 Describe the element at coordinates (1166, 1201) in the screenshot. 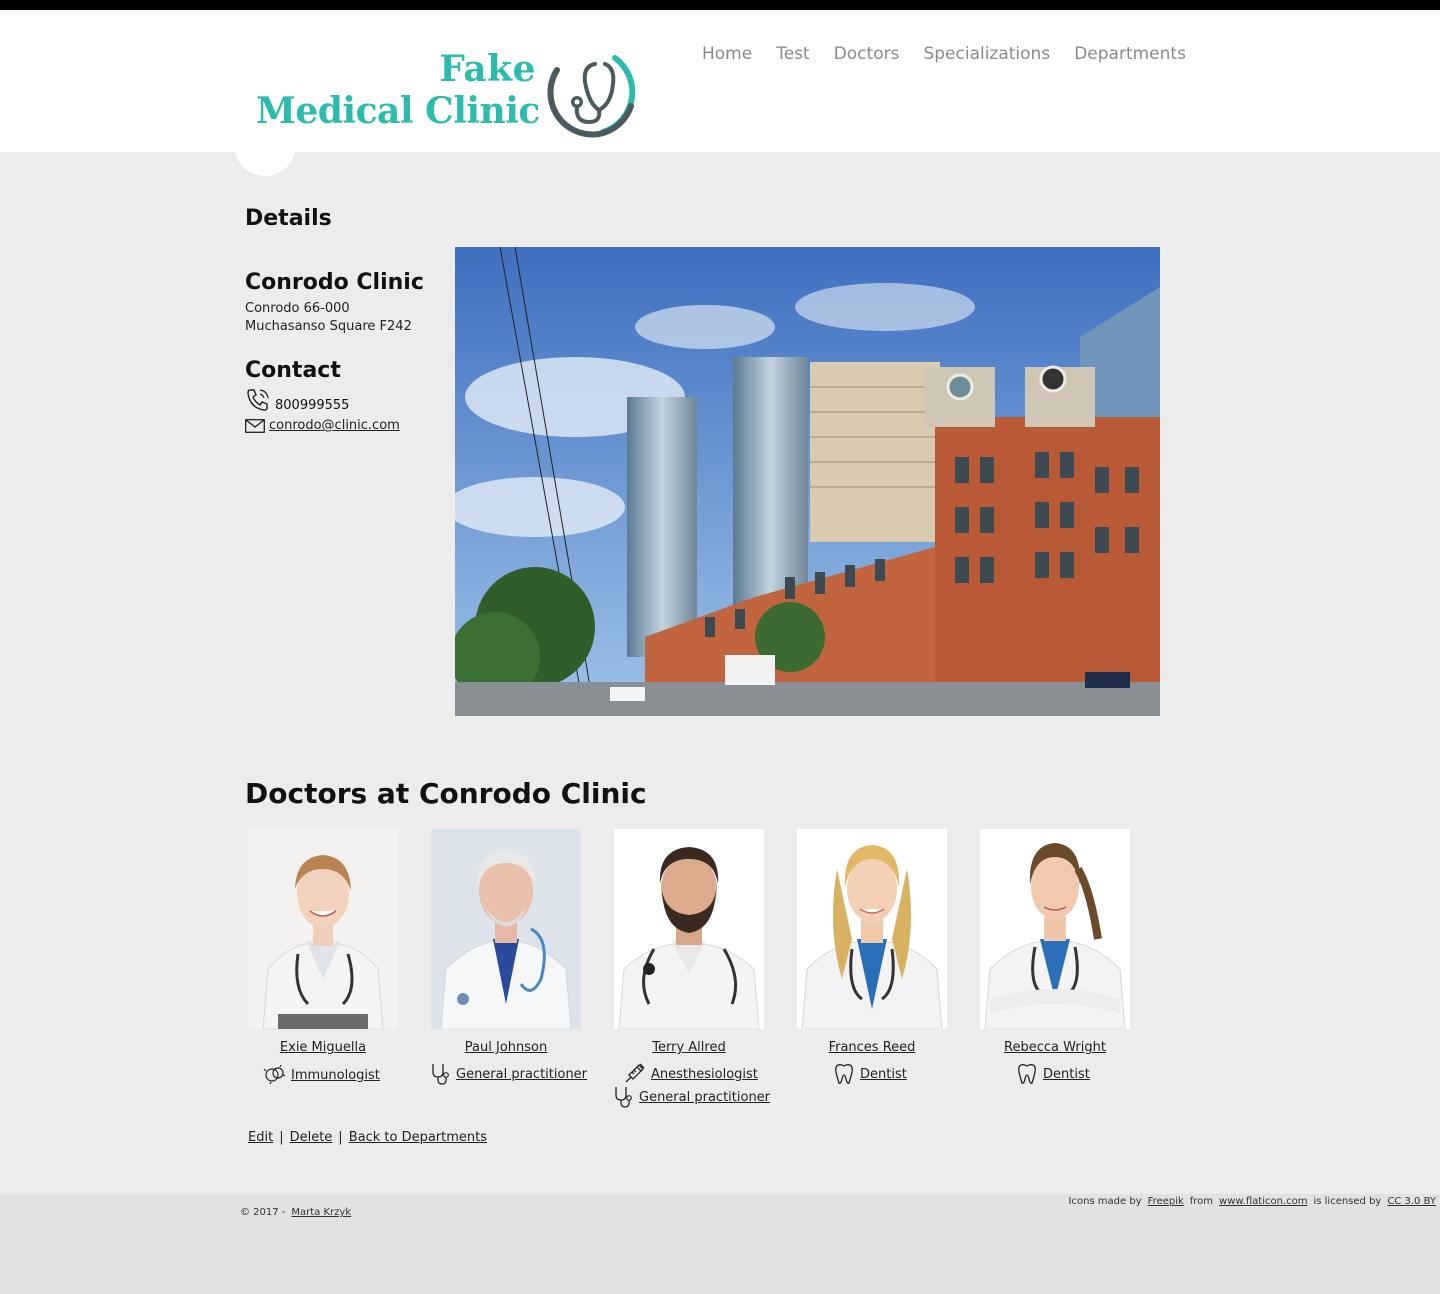

I see `freepik-link: Freepik` at that location.